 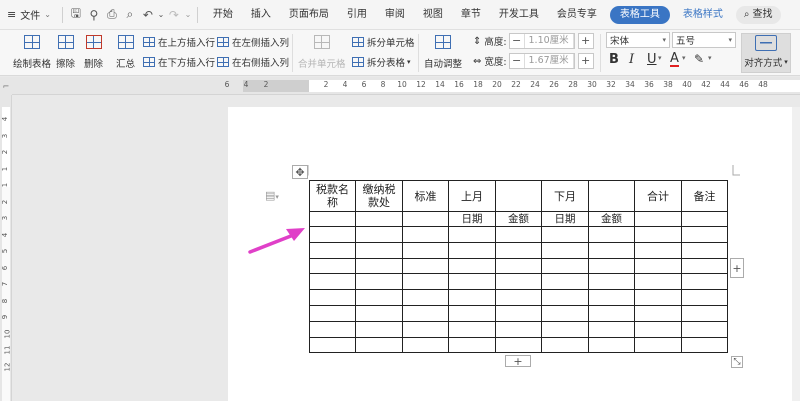 What do you see at coordinates (174, 15) in the screenshot?
I see `redo-icon: ↷` at bounding box center [174, 15].